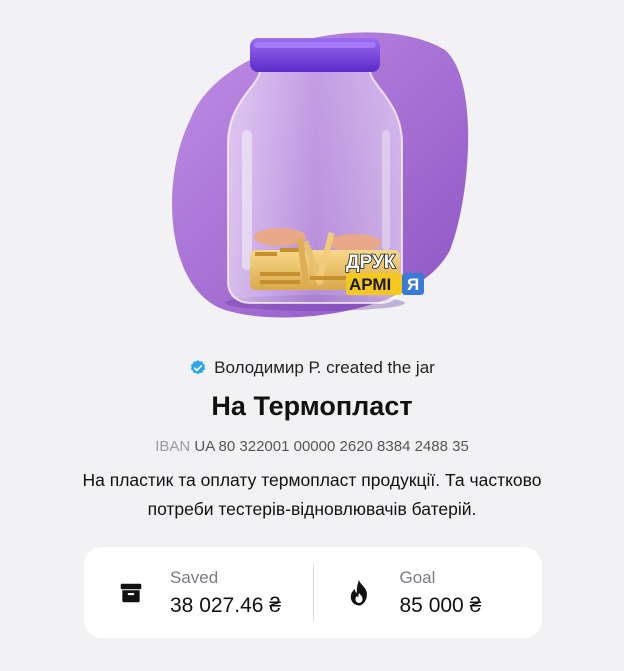 This screenshot has width=624, height=671. Describe the element at coordinates (312, 406) in the screenshot. I see `jar-title: На Термопласт` at that location.